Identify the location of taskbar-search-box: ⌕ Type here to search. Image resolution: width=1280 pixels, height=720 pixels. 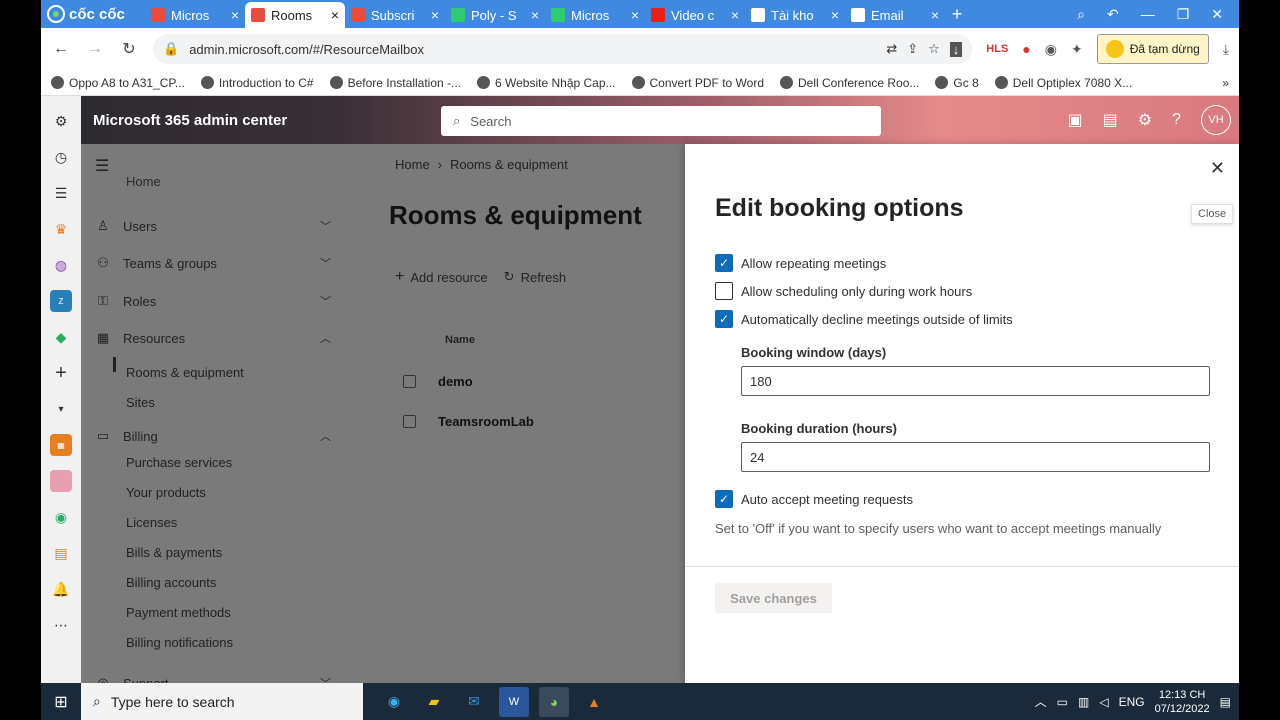
(222, 701).